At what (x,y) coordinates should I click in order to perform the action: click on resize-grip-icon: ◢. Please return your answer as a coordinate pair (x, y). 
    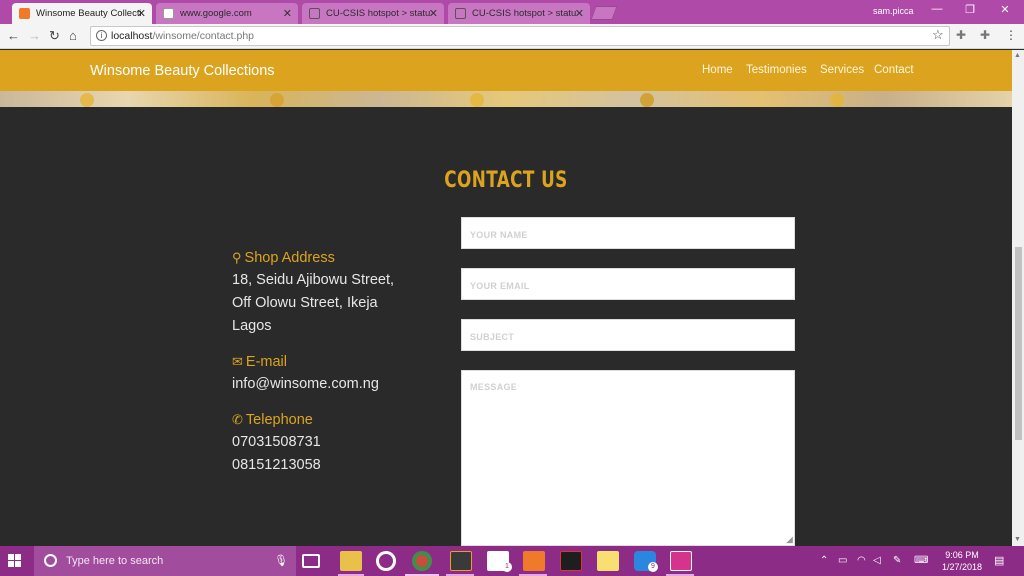
    Looking at the image, I should click on (790, 539).